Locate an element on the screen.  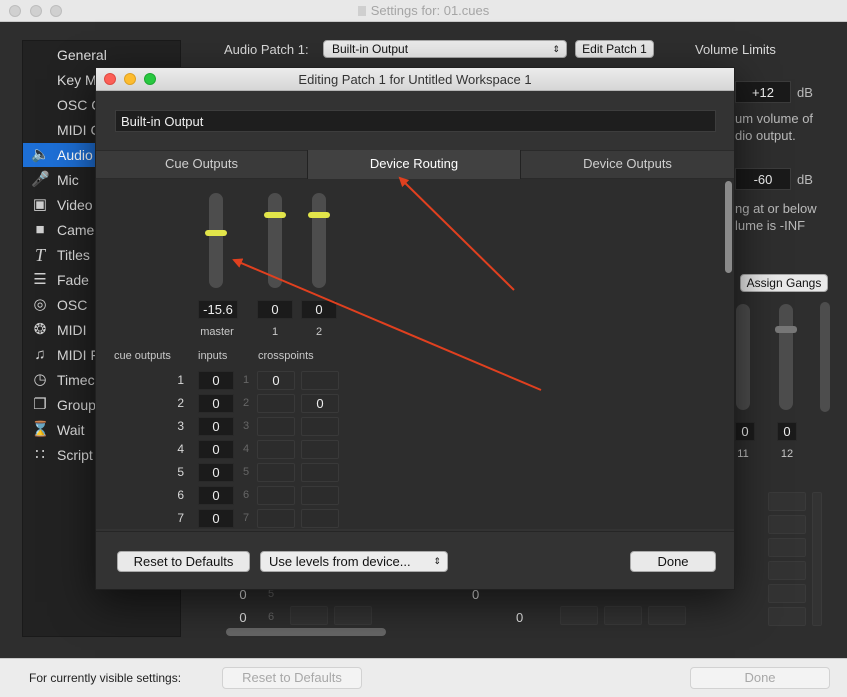
footer-reset-button: Reset to Defaults is located at coordinates (292, 678).